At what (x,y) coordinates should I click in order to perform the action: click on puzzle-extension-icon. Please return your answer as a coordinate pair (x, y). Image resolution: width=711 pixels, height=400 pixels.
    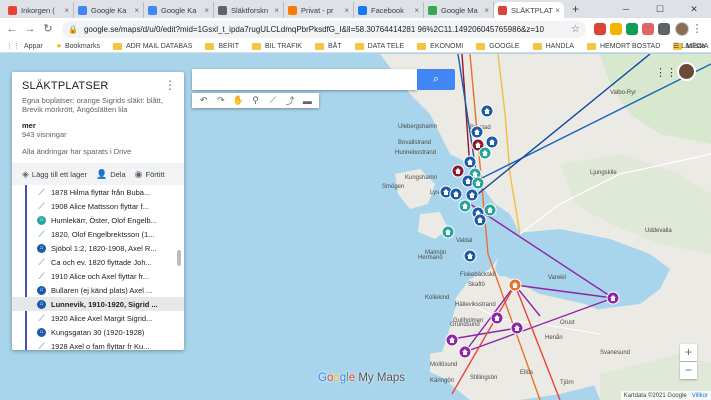
    Looking at the image, I should click on (664, 29).